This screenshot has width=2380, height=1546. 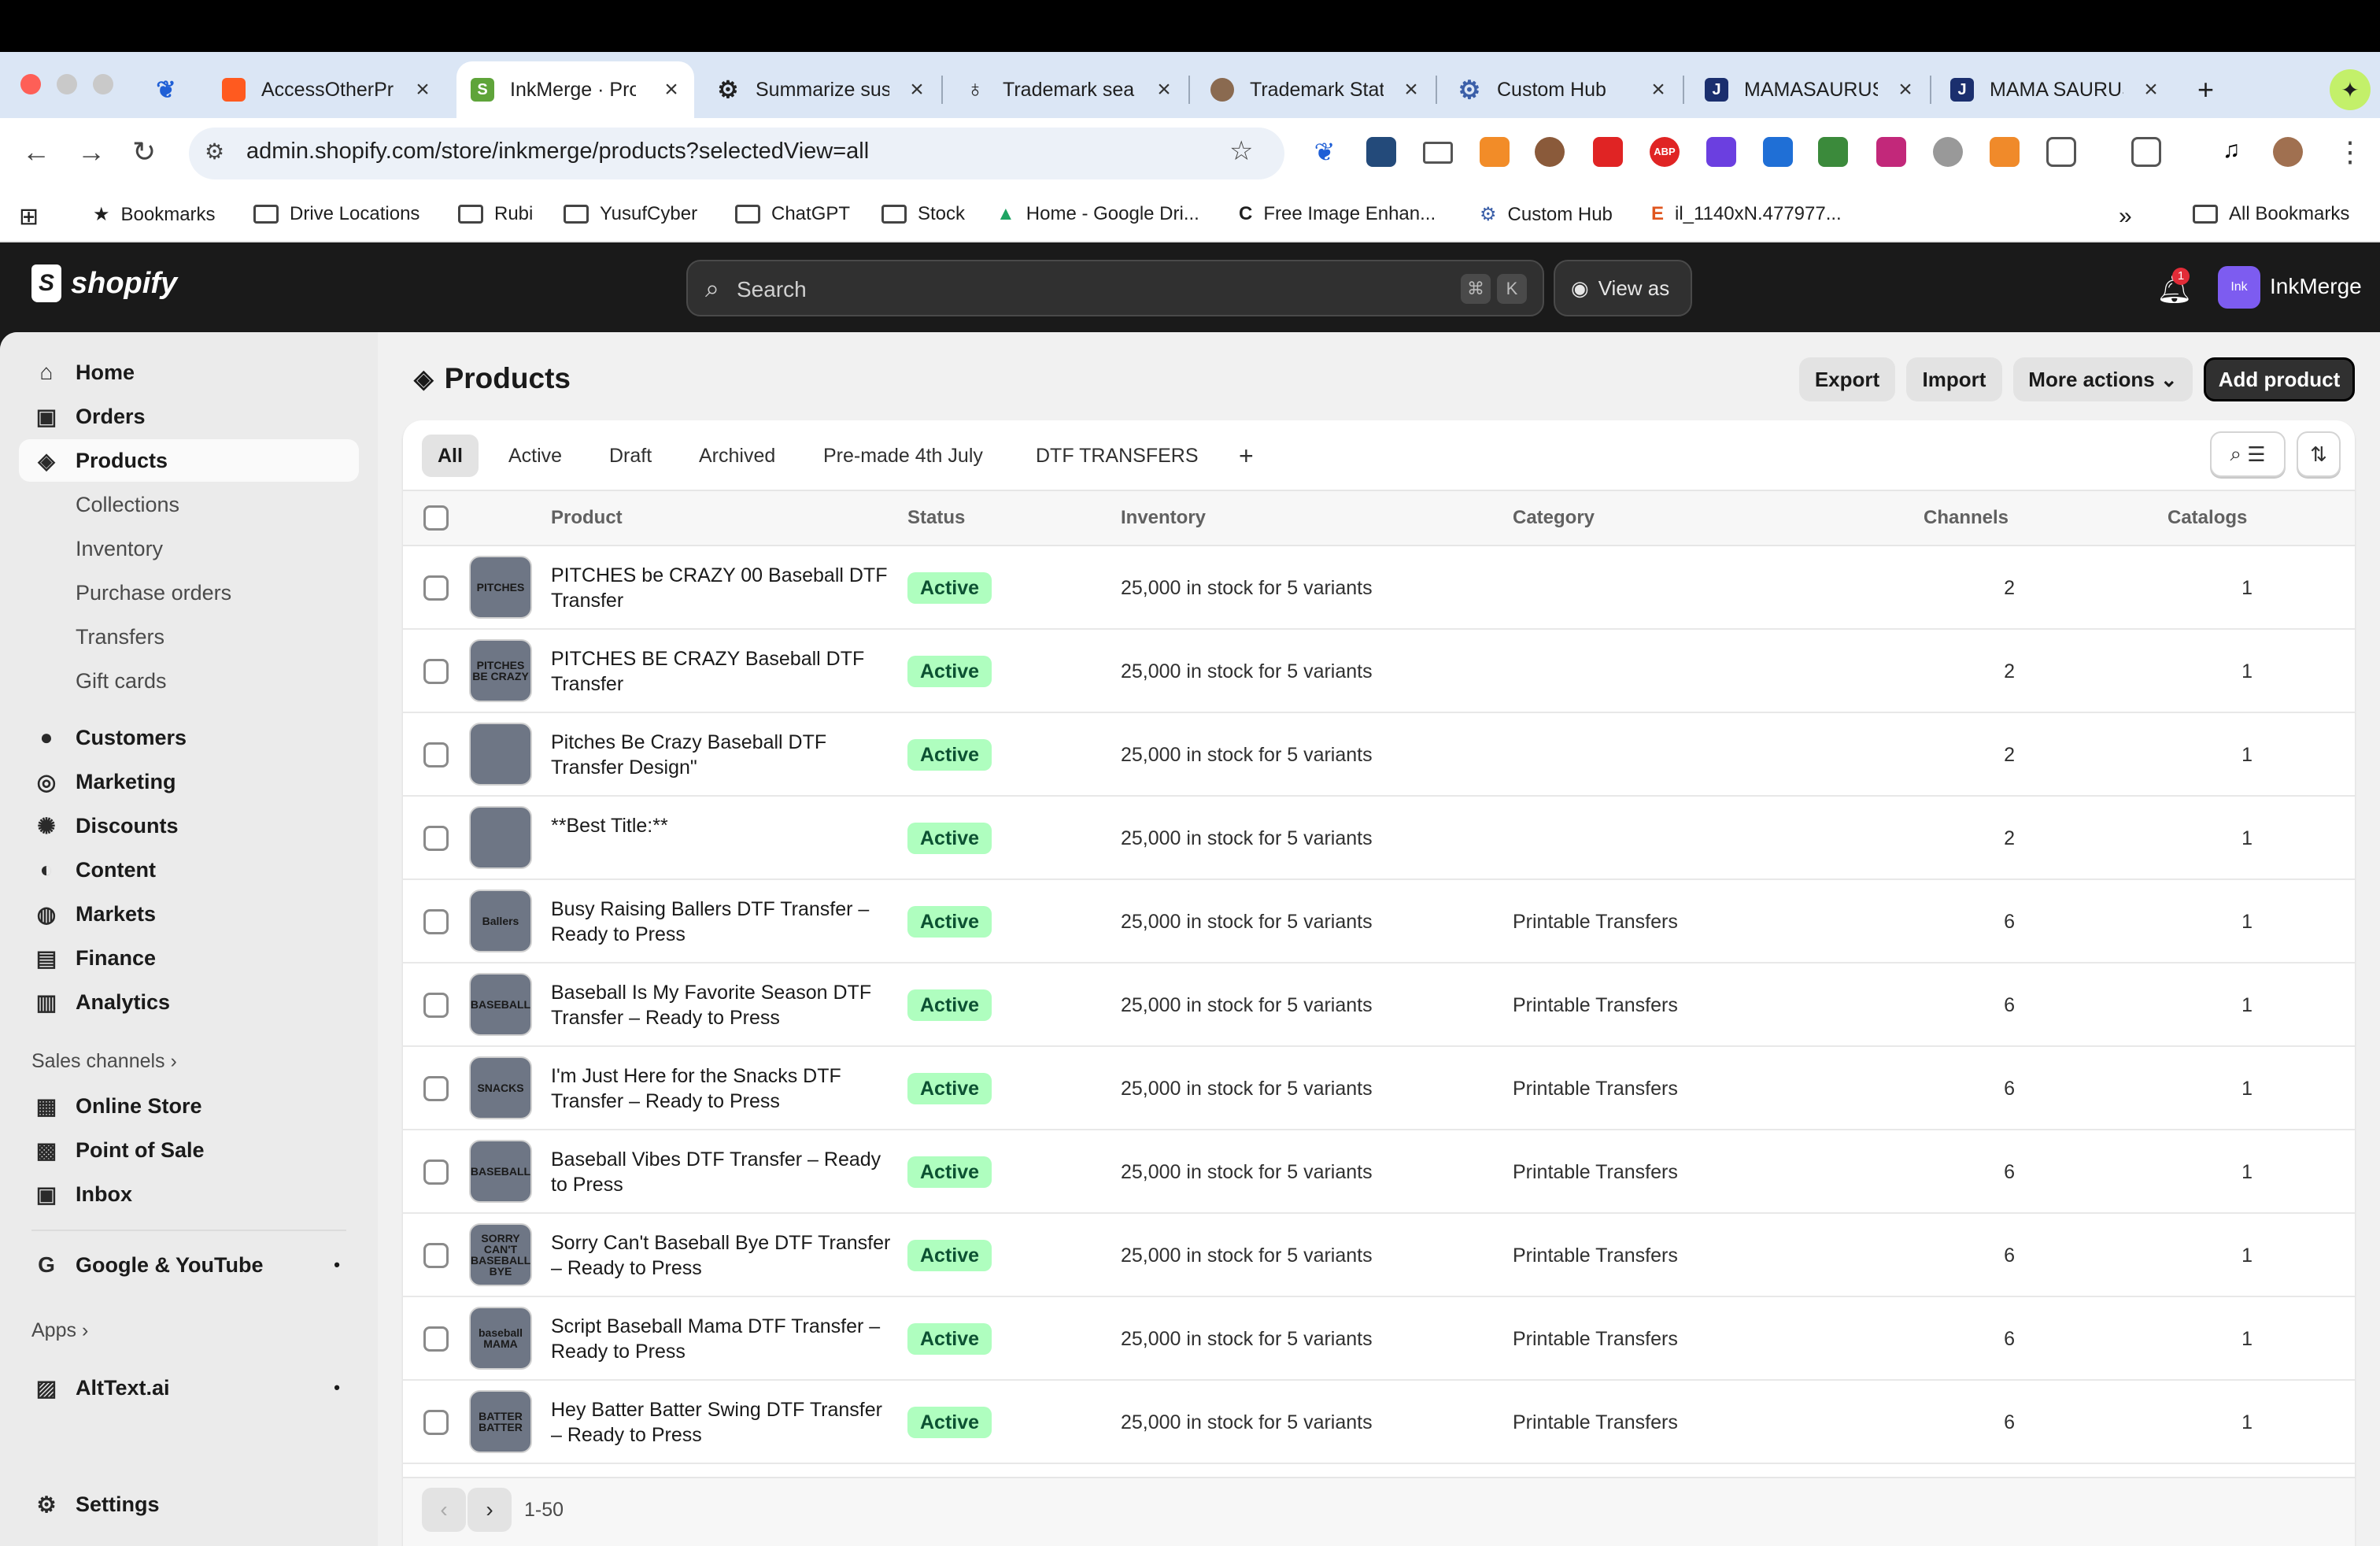 What do you see at coordinates (1847, 379) in the screenshot?
I see `export-button: Export` at bounding box center [1847, 379].